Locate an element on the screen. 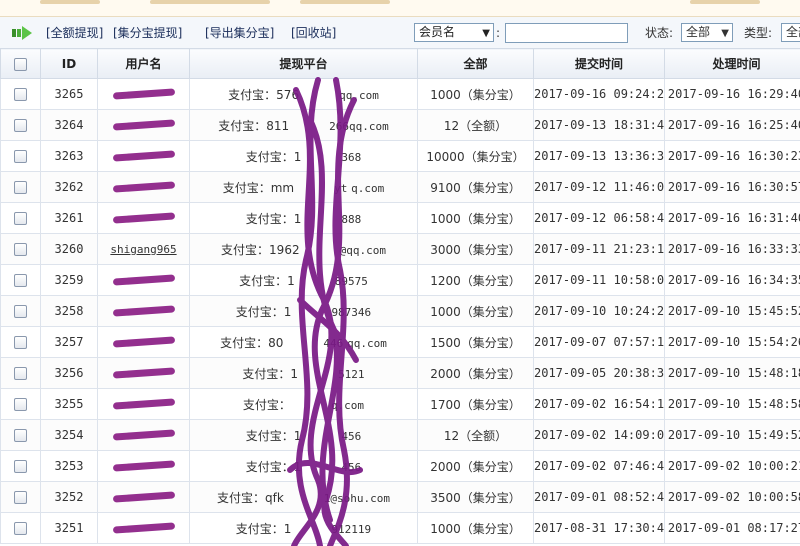  platform-account-tail: 5121 is located at coordinates (351, 374).